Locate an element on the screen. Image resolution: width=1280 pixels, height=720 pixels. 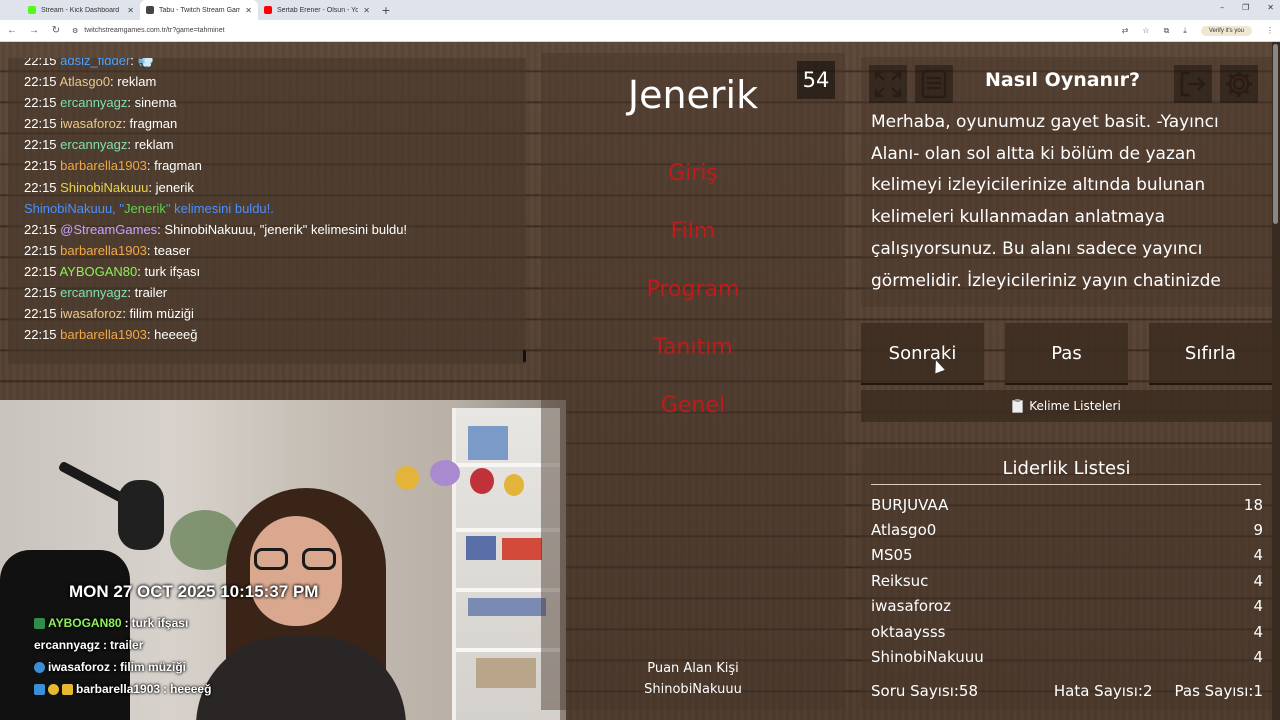
chat-text: 💨 is located at coordinates (145, 63).